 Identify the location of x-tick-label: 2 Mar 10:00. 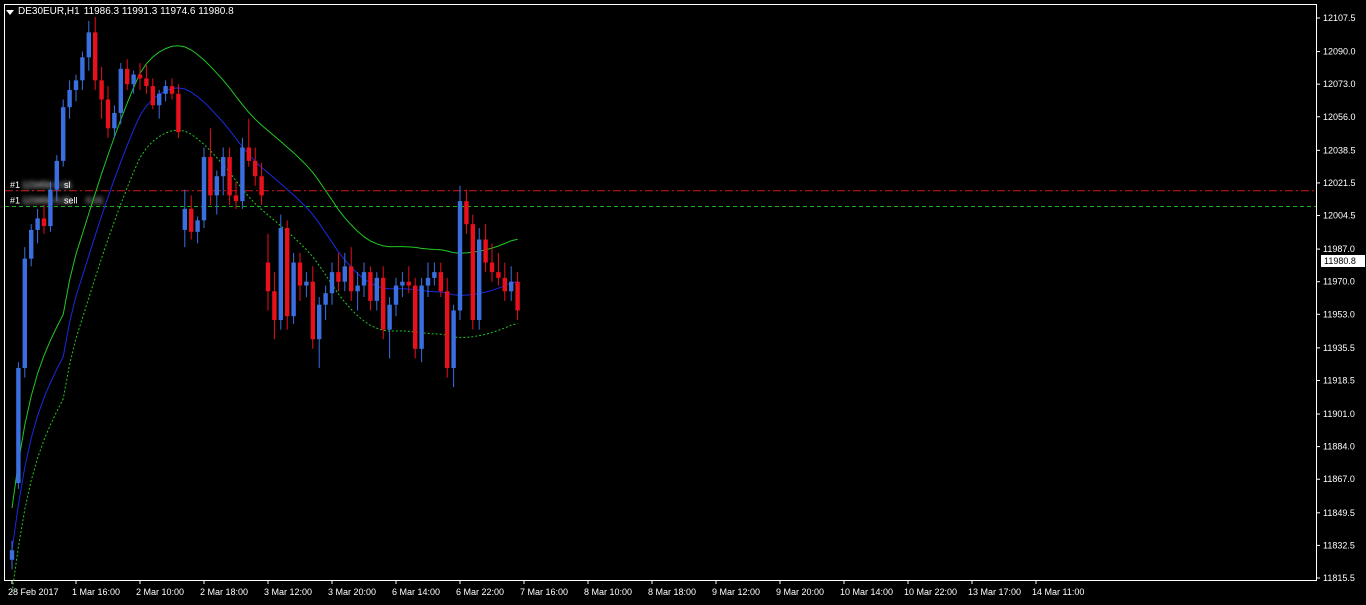
(160, 592).